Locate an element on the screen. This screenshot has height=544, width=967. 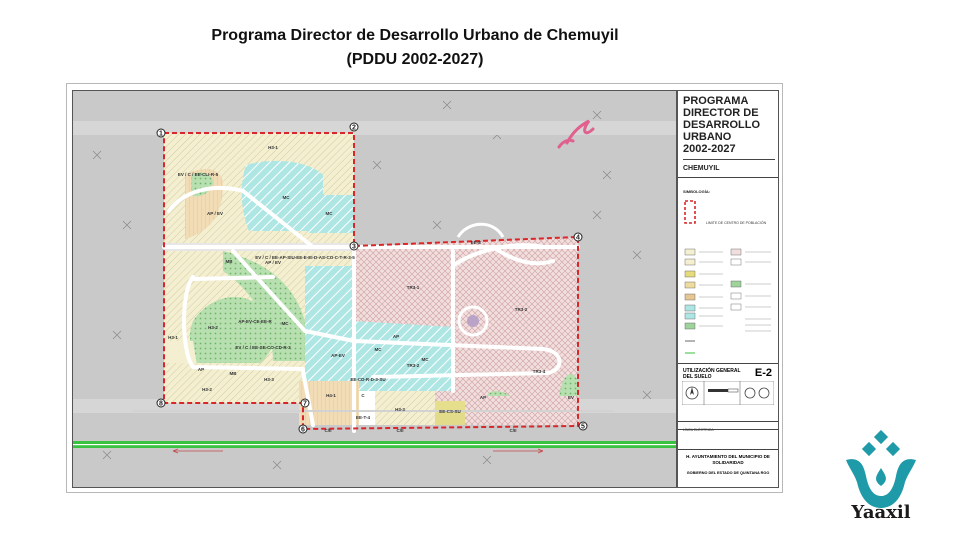
vertex-3: 3 is located at coordinates (354, 246).